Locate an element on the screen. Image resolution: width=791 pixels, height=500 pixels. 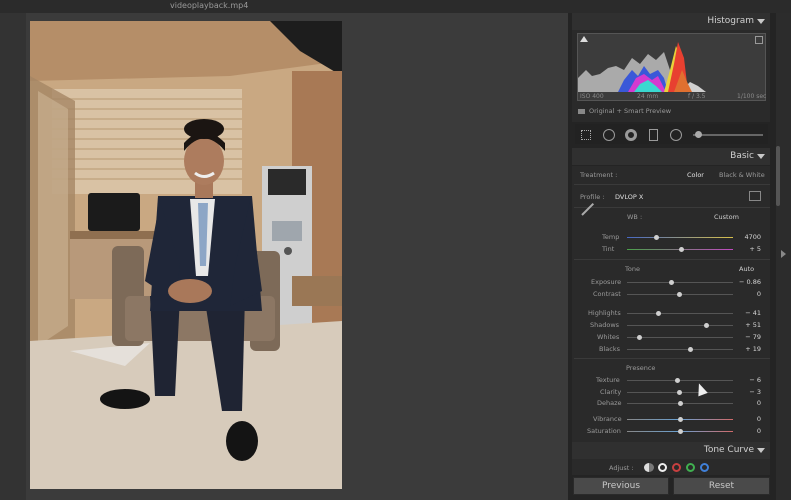
blue-channel-icon is located at coordinates (704, 467).